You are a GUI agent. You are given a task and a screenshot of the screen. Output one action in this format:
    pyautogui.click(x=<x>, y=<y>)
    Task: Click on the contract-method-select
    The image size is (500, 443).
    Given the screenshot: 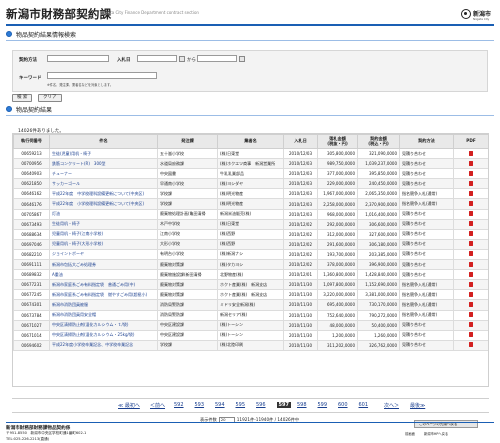 What is the action you would take?
    pyautogui.click(x=78, y=58)
    